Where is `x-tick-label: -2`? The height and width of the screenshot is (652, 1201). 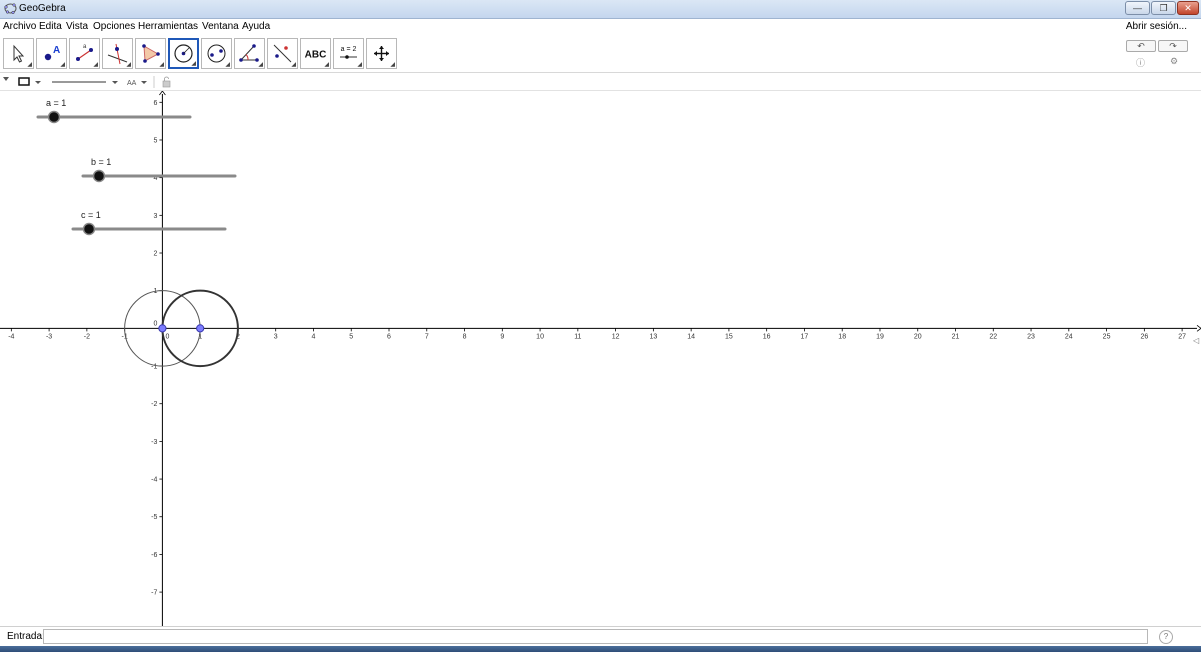 x-tick-label: -2 is located at coordinates (87, 336).